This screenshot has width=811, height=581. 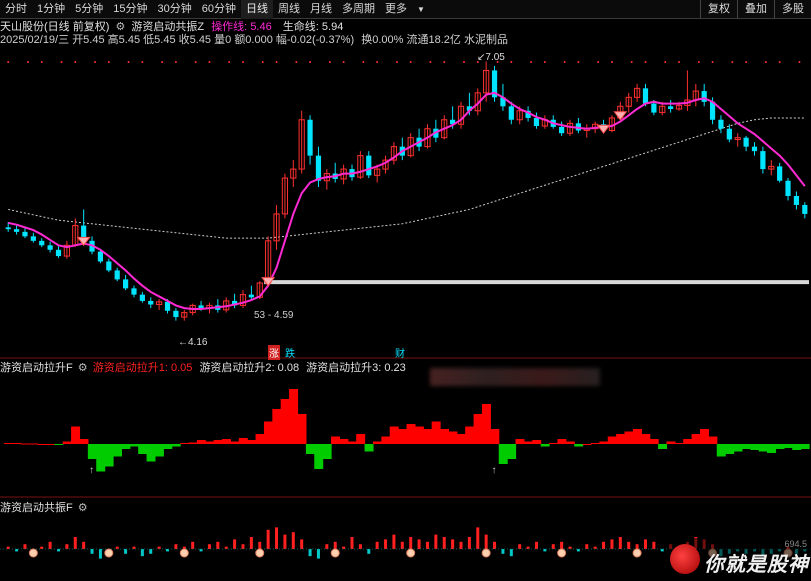 What do you see at coordinates (274, 352) in the screenshot?
I see `marker-up: 涨` at bounding box center [274, 352].